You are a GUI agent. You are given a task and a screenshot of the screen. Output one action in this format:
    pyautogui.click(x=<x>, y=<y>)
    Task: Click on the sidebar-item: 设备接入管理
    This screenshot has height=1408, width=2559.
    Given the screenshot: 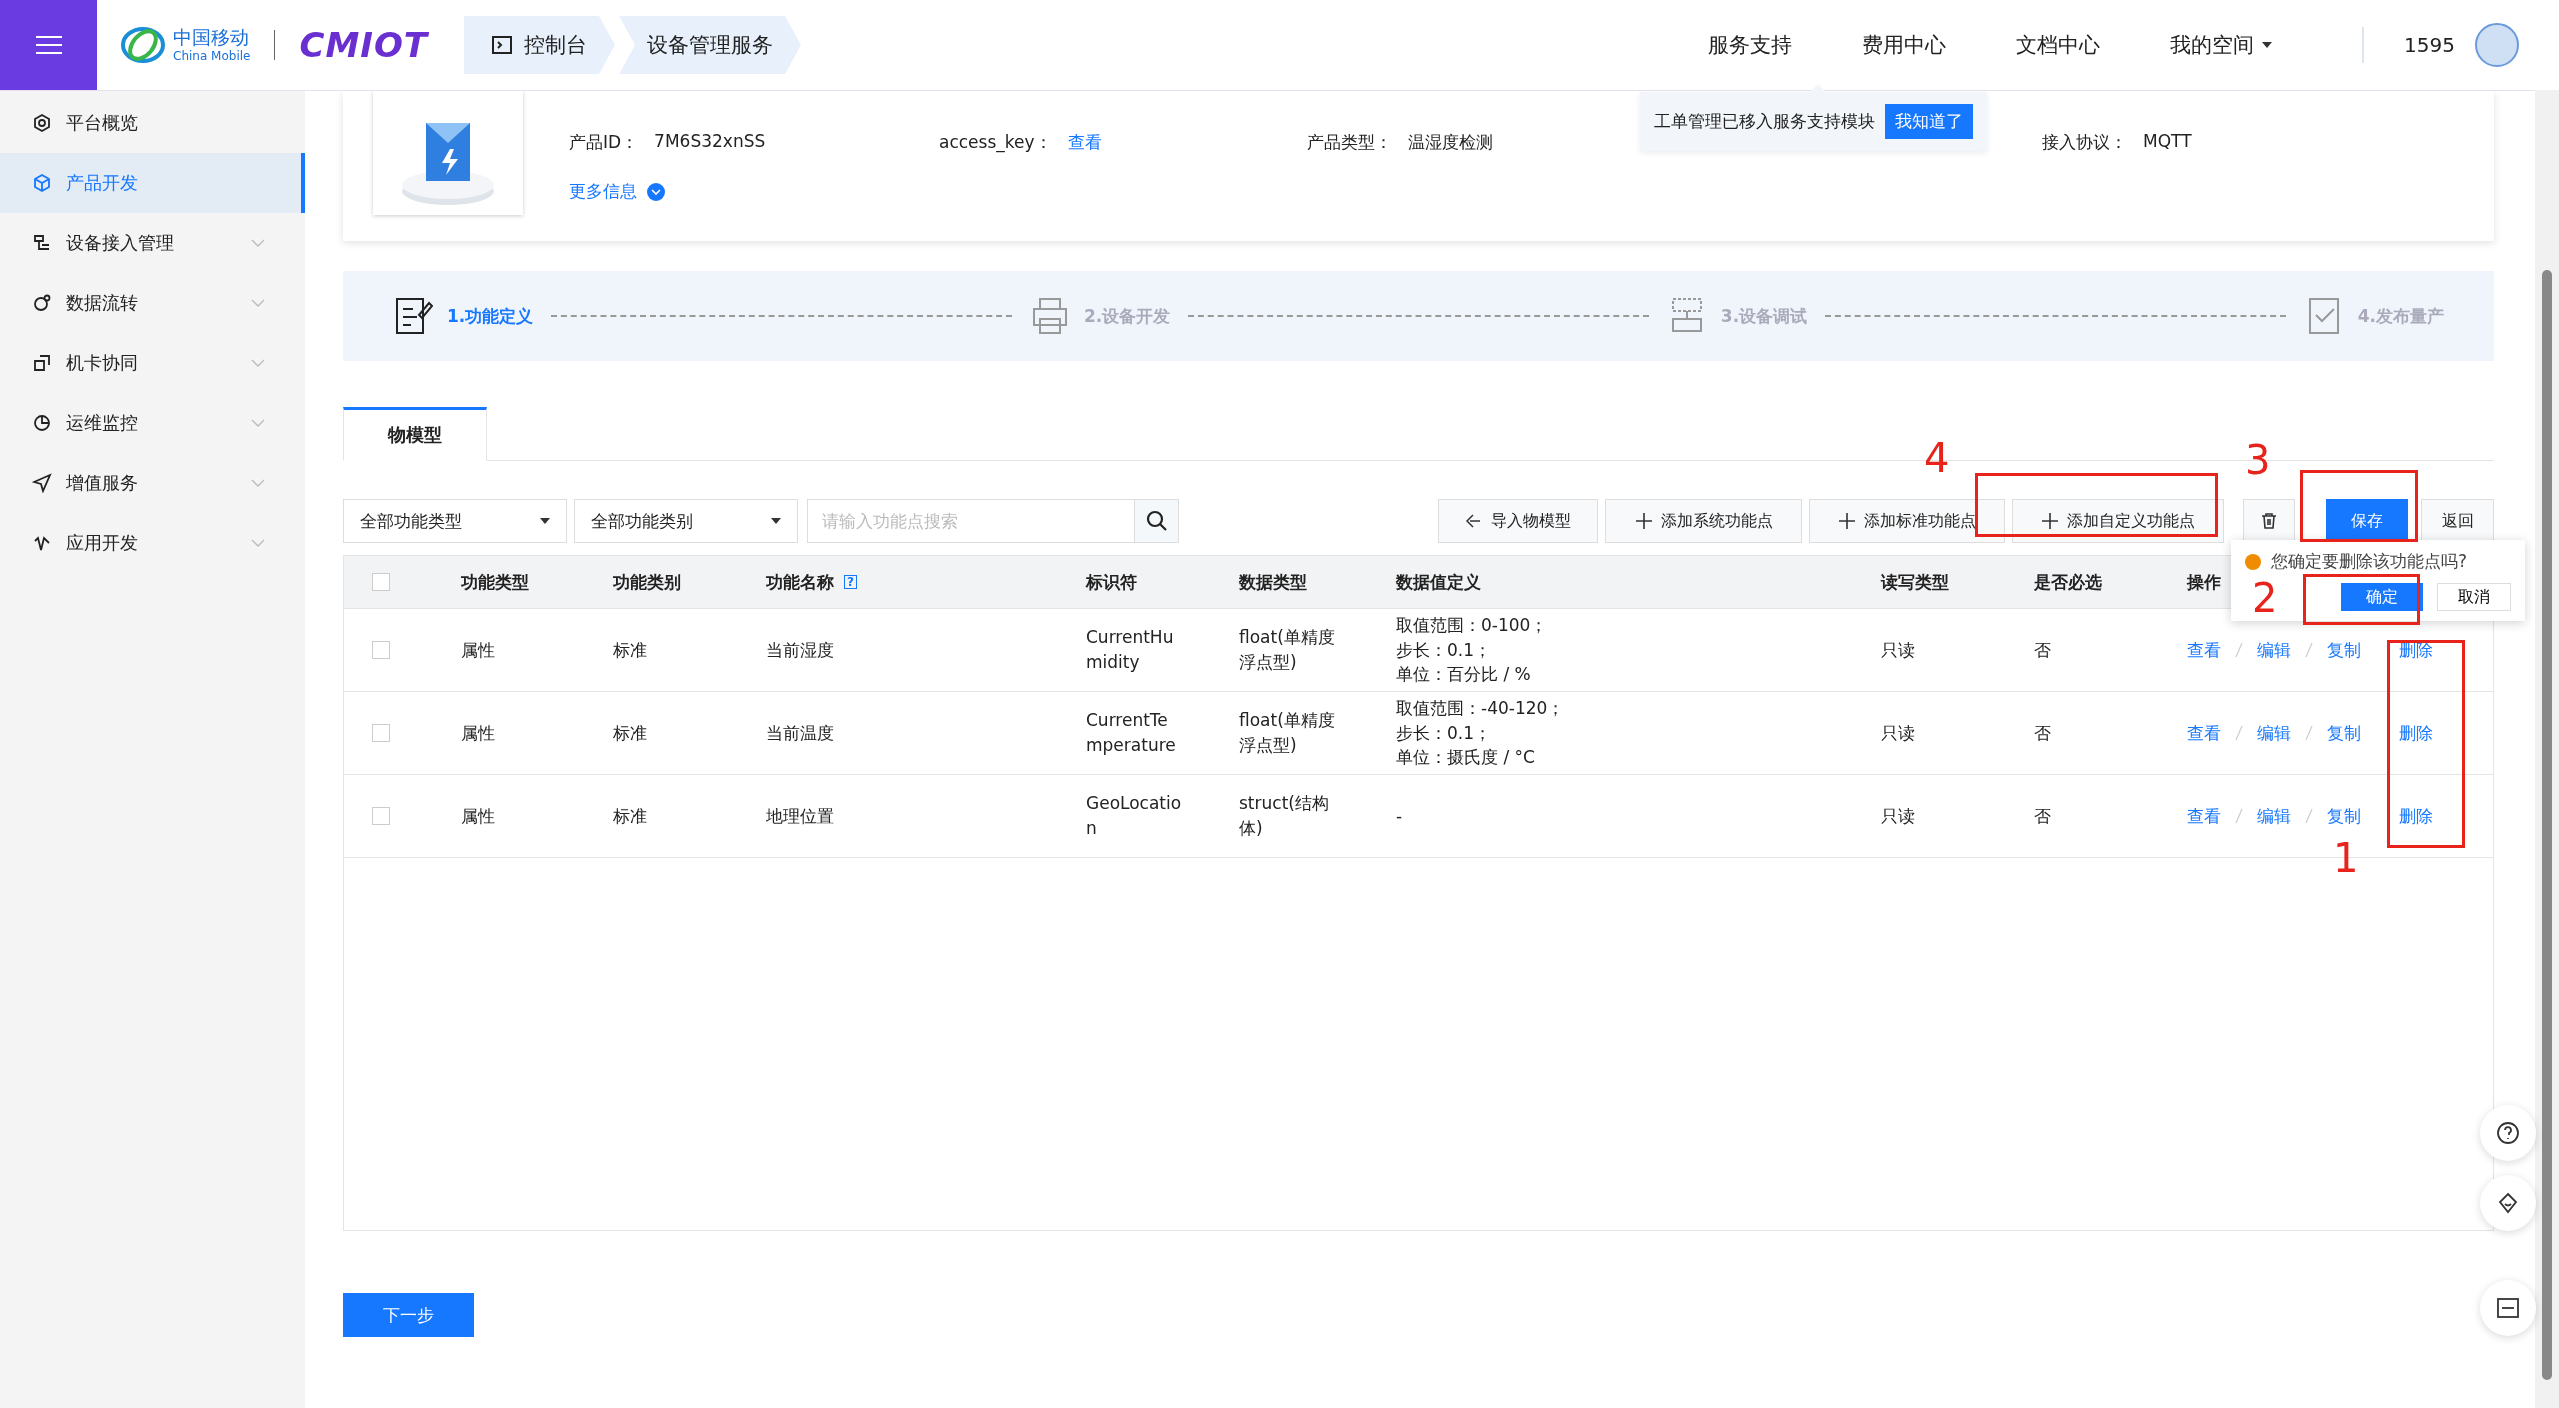 What is the action you would take?
    pyautogui.click(x=152, y=243)
    